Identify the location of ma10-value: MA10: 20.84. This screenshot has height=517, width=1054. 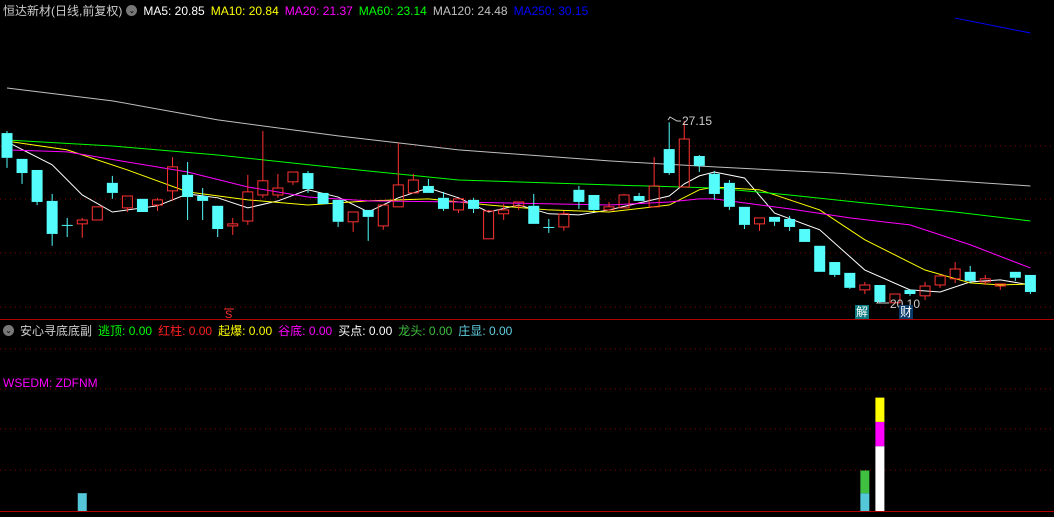
(244, 10).